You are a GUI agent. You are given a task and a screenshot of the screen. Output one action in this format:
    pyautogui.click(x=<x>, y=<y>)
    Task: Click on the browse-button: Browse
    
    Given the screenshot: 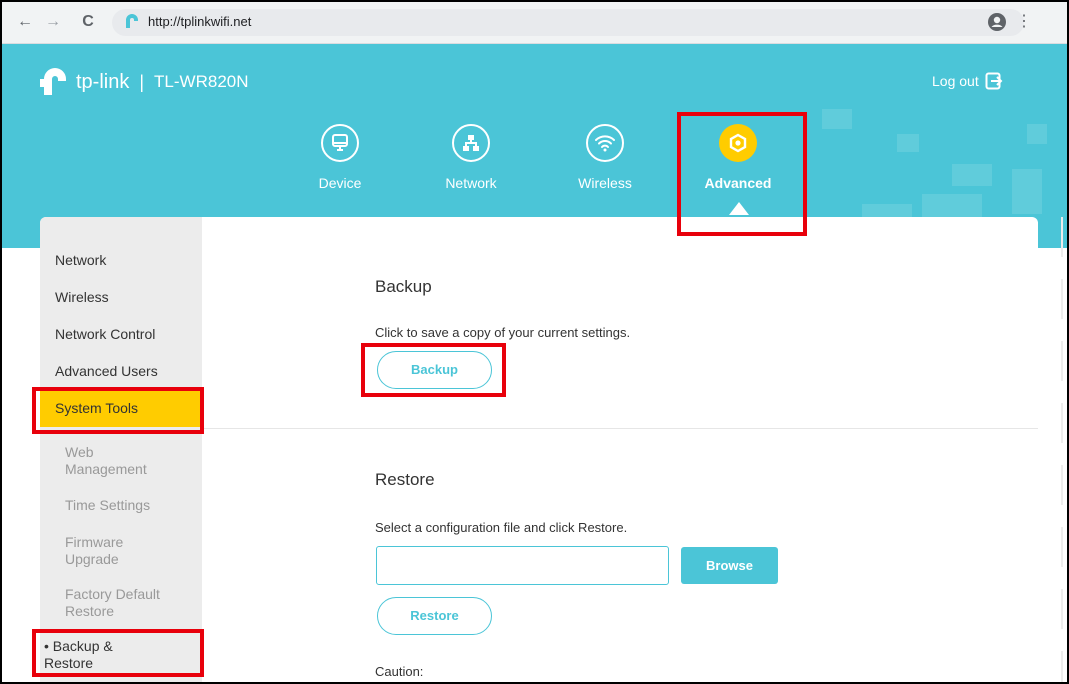 What is the action you would take?
    pyautogui.click(x=729, y=565)
    